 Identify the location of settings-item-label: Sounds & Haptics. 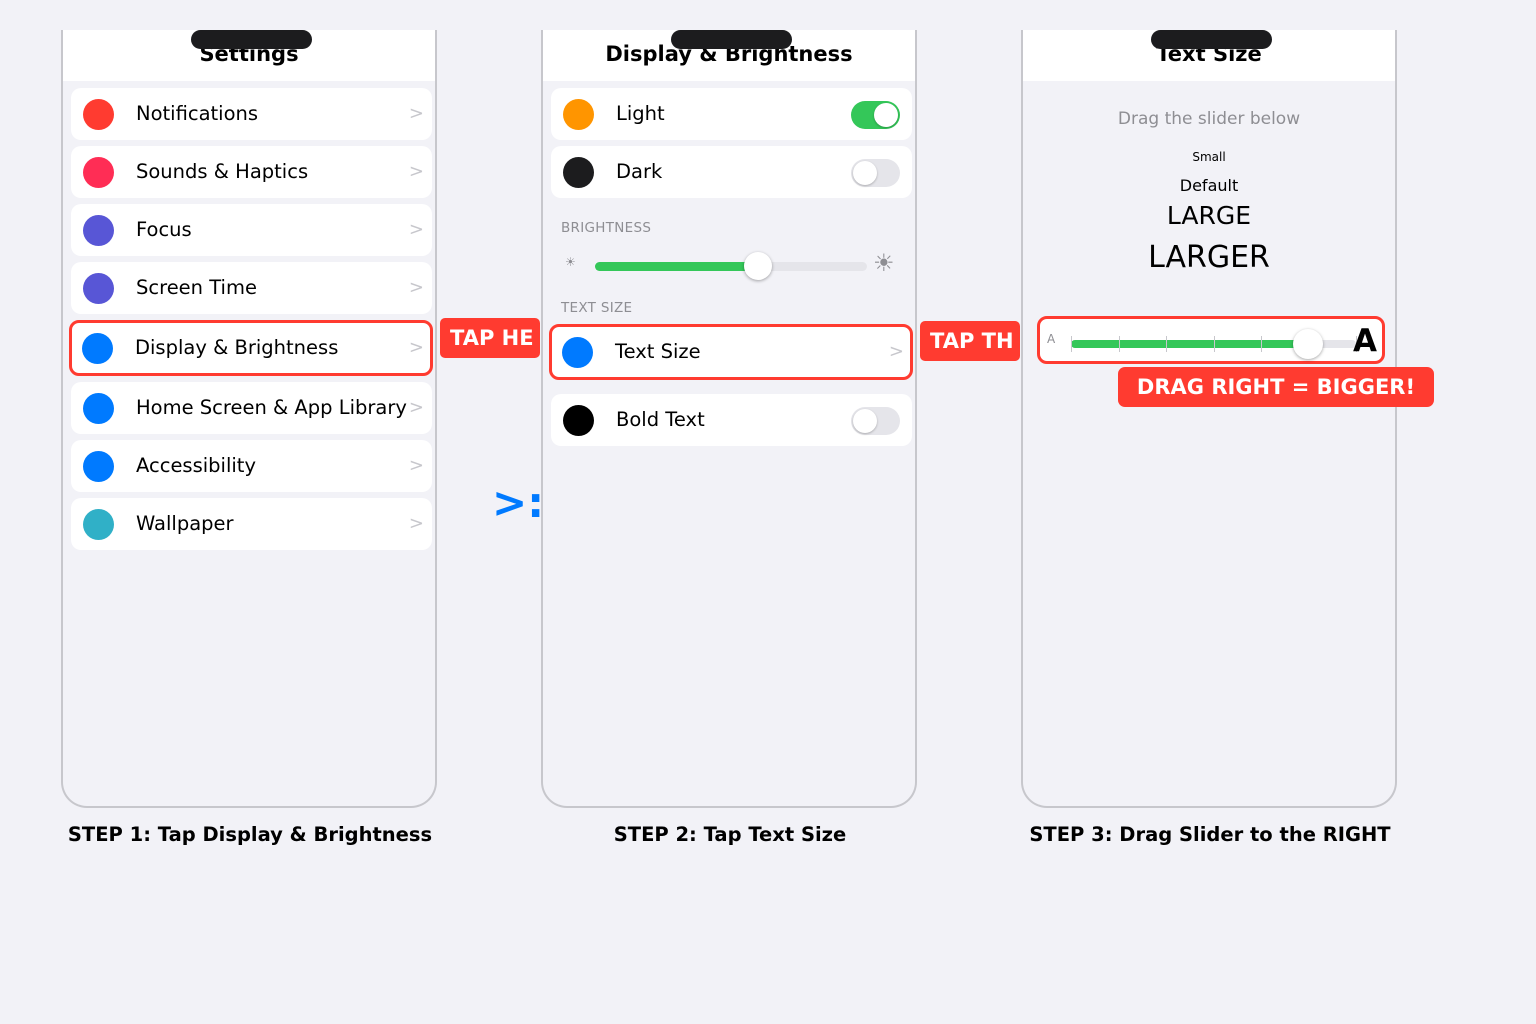
(222, 171).